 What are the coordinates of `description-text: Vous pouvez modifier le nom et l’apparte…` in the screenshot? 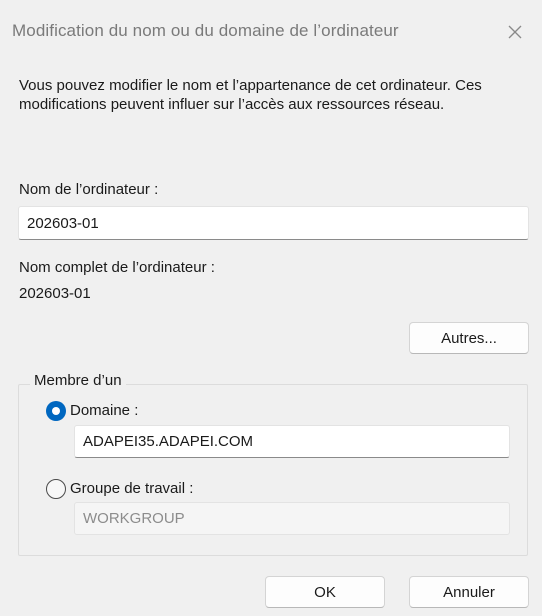 It's located at (250, 95).